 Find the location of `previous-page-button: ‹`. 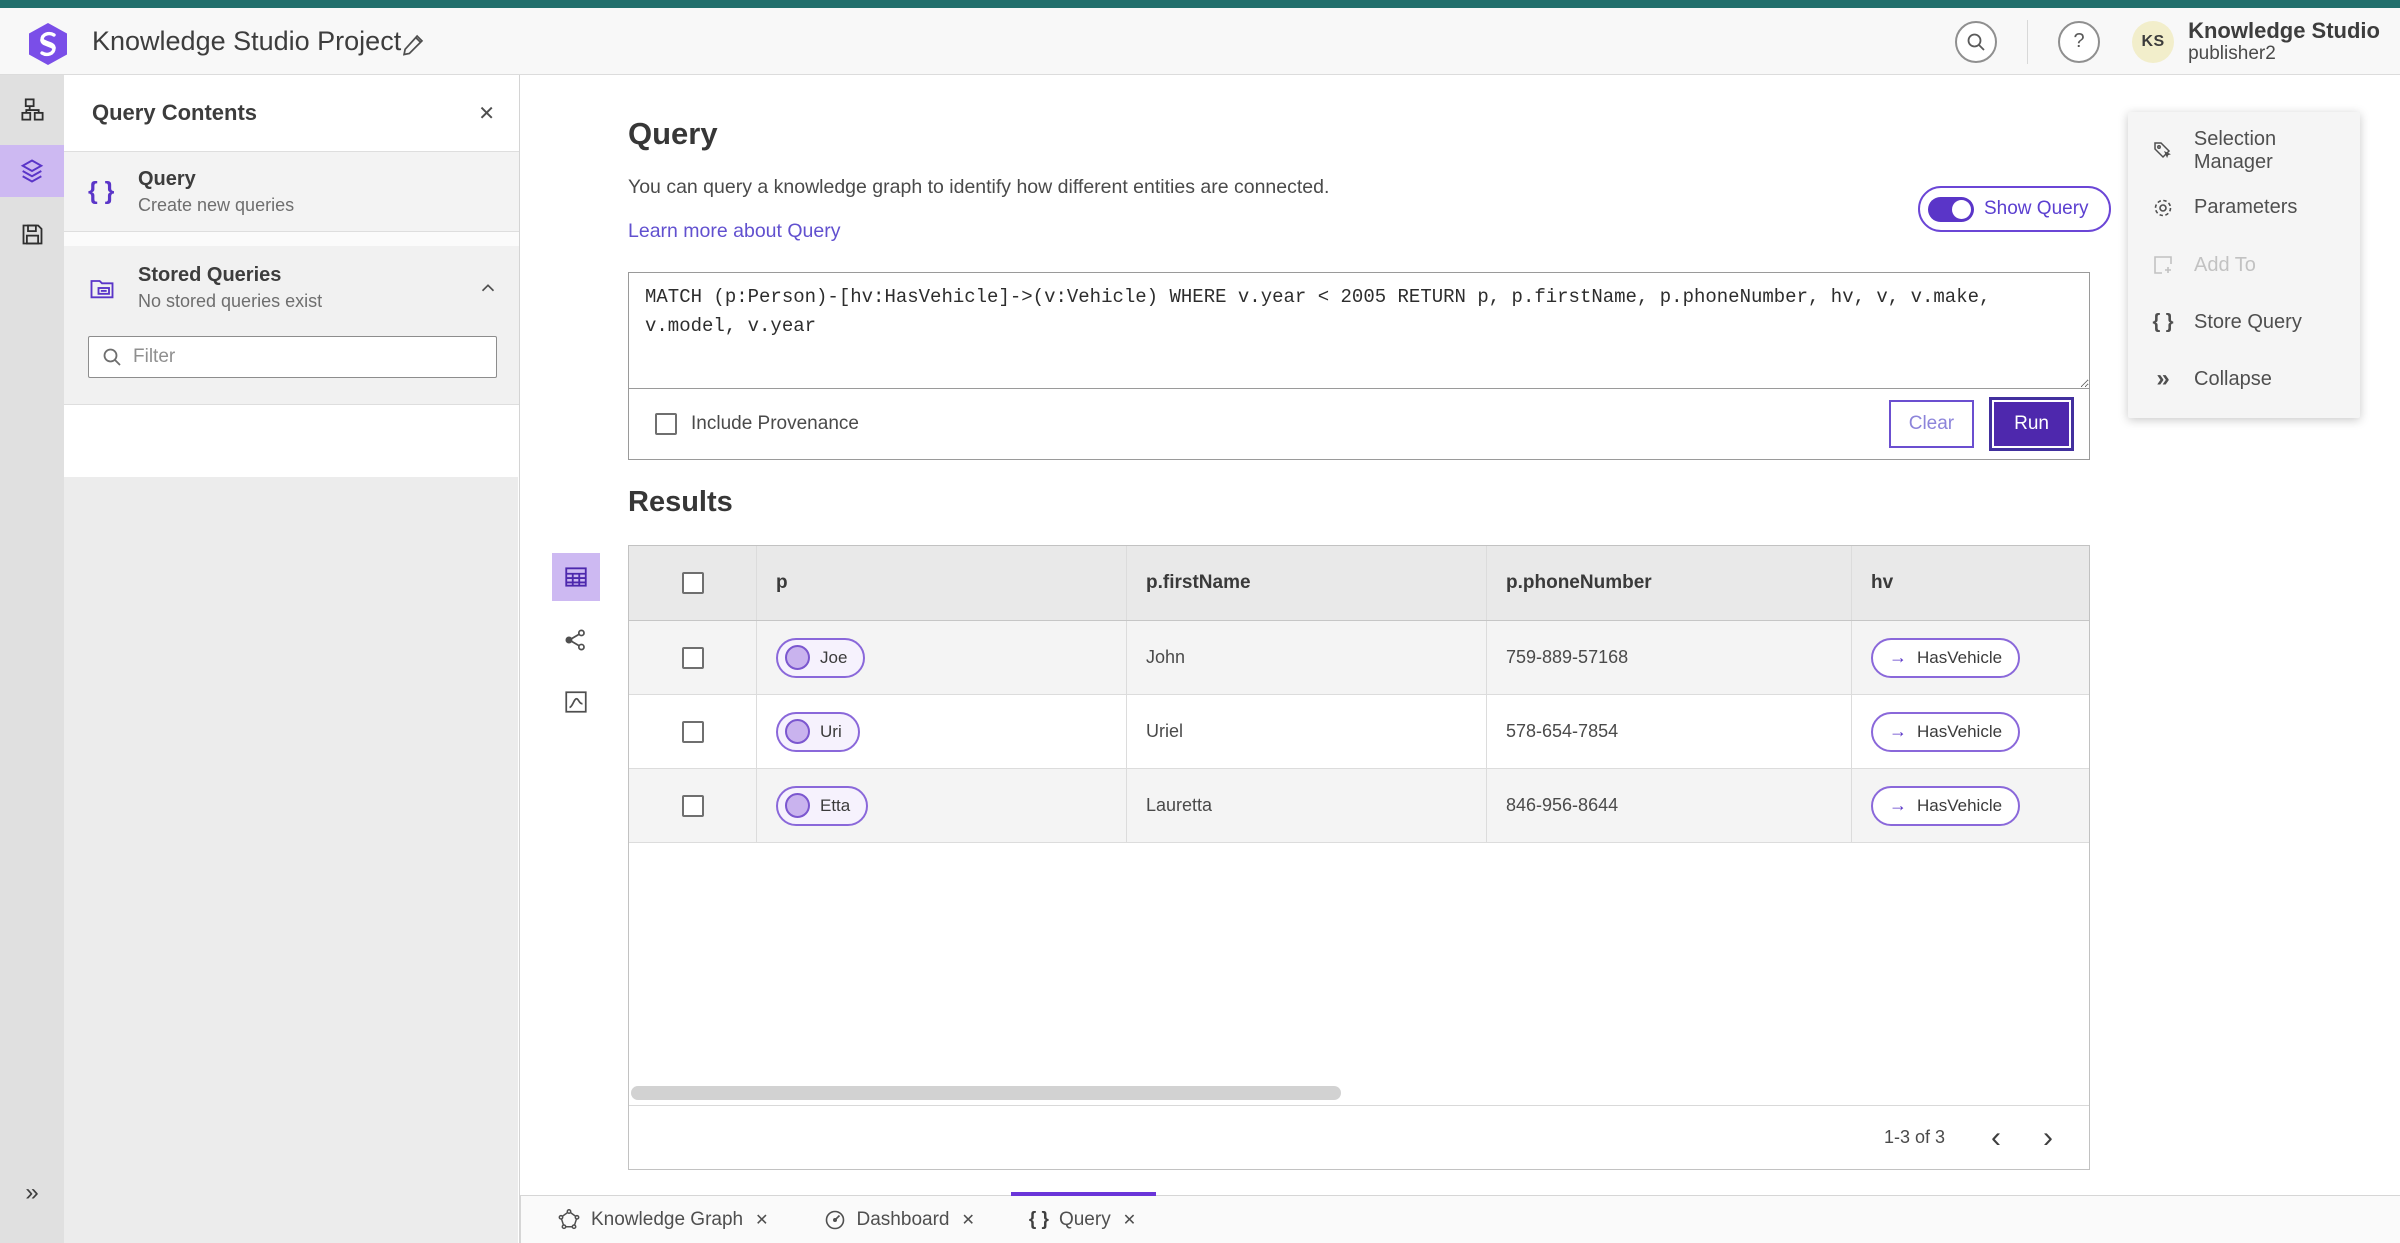

previous-page-button: ‹ is located at coordinates (1996, 1137).